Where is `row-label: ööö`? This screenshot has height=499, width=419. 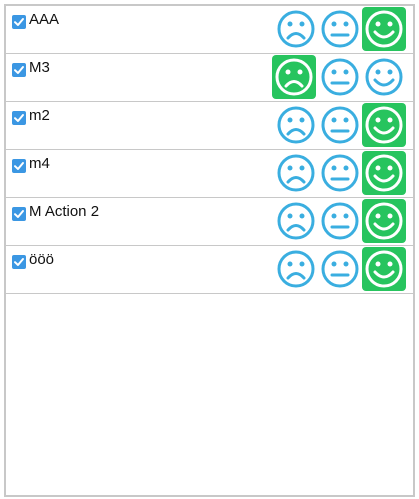 row-label: ööö is located at coordinates (42, 259).